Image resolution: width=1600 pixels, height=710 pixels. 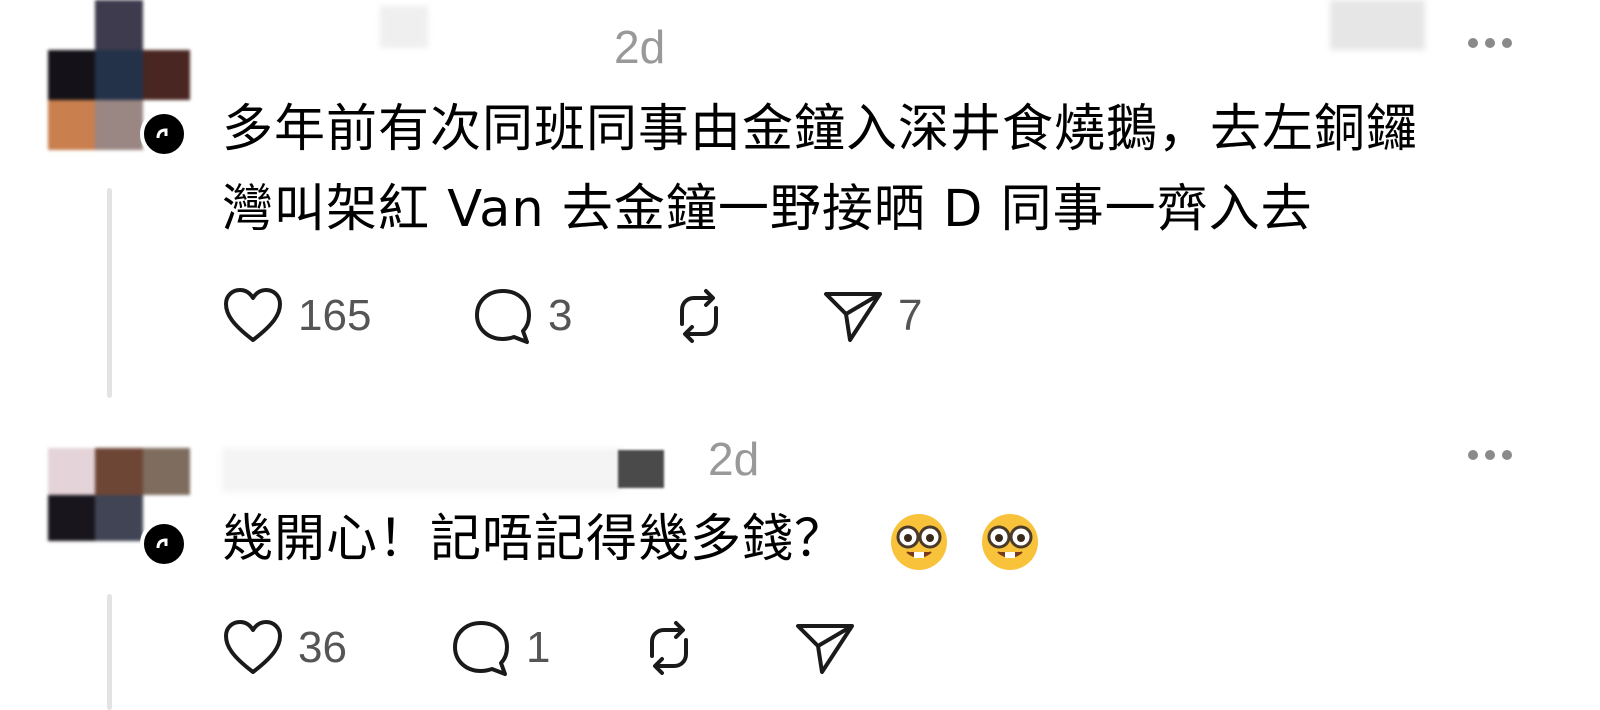 I want to click on reply-button: 3, so click(x=522, y=316).